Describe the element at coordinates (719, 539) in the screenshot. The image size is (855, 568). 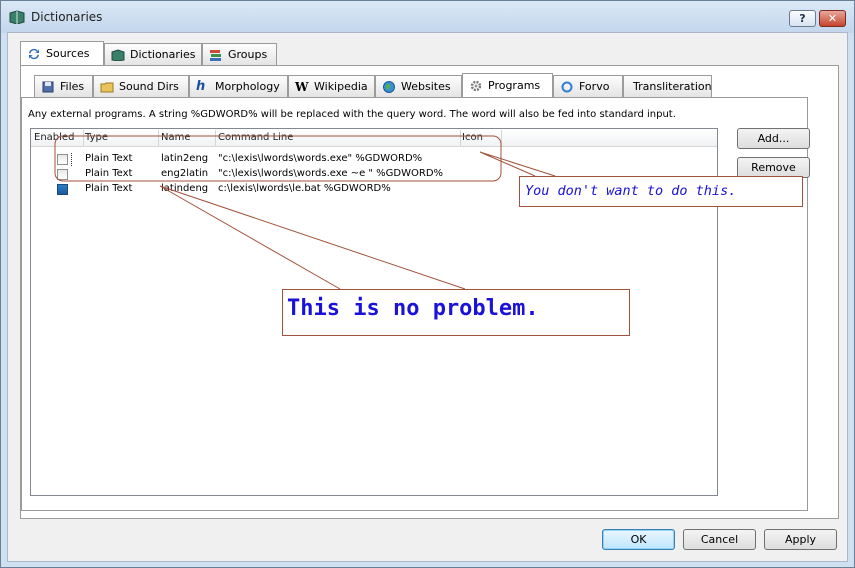
I see `cancel-button: Cancel` at that location.